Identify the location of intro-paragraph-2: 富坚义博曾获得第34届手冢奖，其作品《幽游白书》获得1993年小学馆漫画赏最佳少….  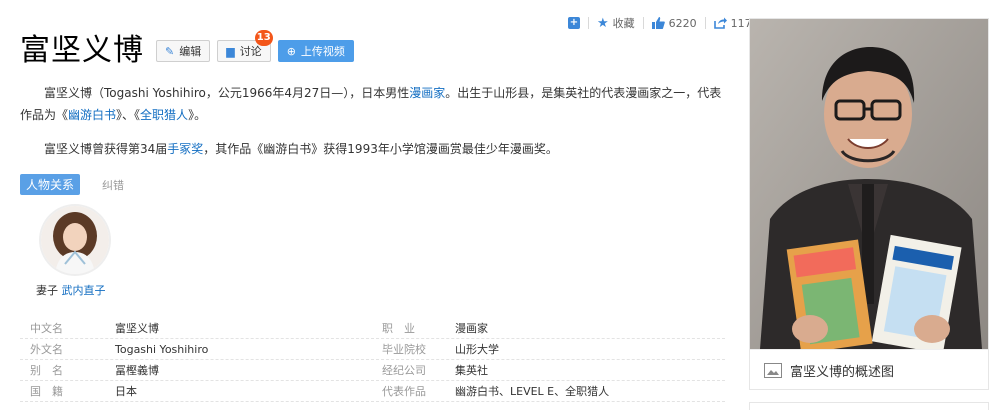
(372, 149).